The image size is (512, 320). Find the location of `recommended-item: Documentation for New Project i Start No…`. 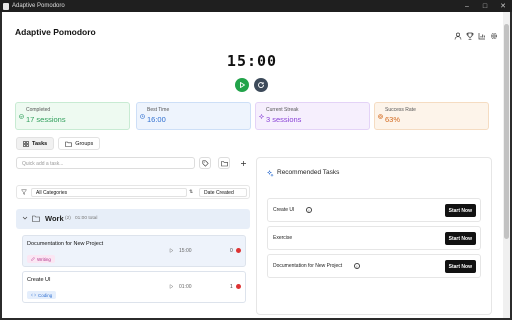

recommended-item: Documentation for New Project i Start No… is located at coordinates (374, 266).